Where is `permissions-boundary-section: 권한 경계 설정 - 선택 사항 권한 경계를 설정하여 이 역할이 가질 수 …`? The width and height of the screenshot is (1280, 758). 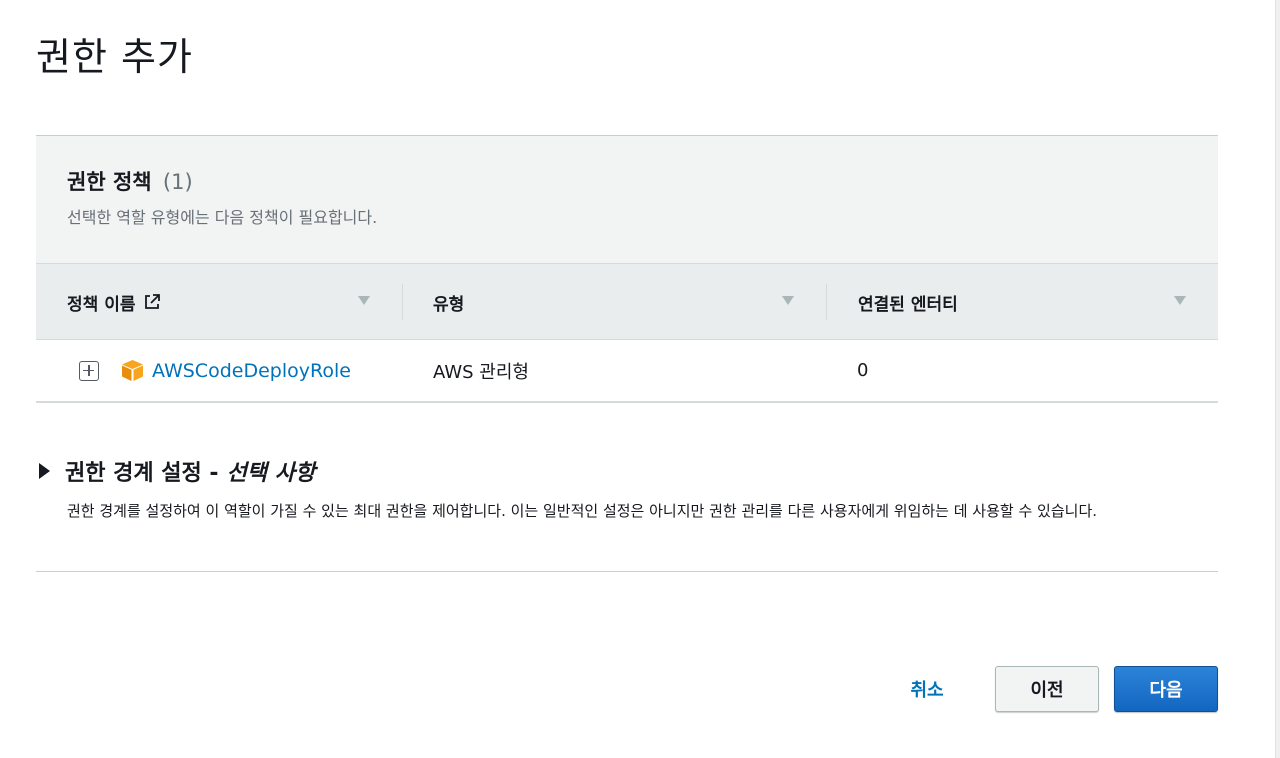 permissions-boundary-section: 권한 경계 설정 - 선택 사항 권한 경계를 설정하여 이 역할이 가질 수 … is located at coordinates (627, 489).